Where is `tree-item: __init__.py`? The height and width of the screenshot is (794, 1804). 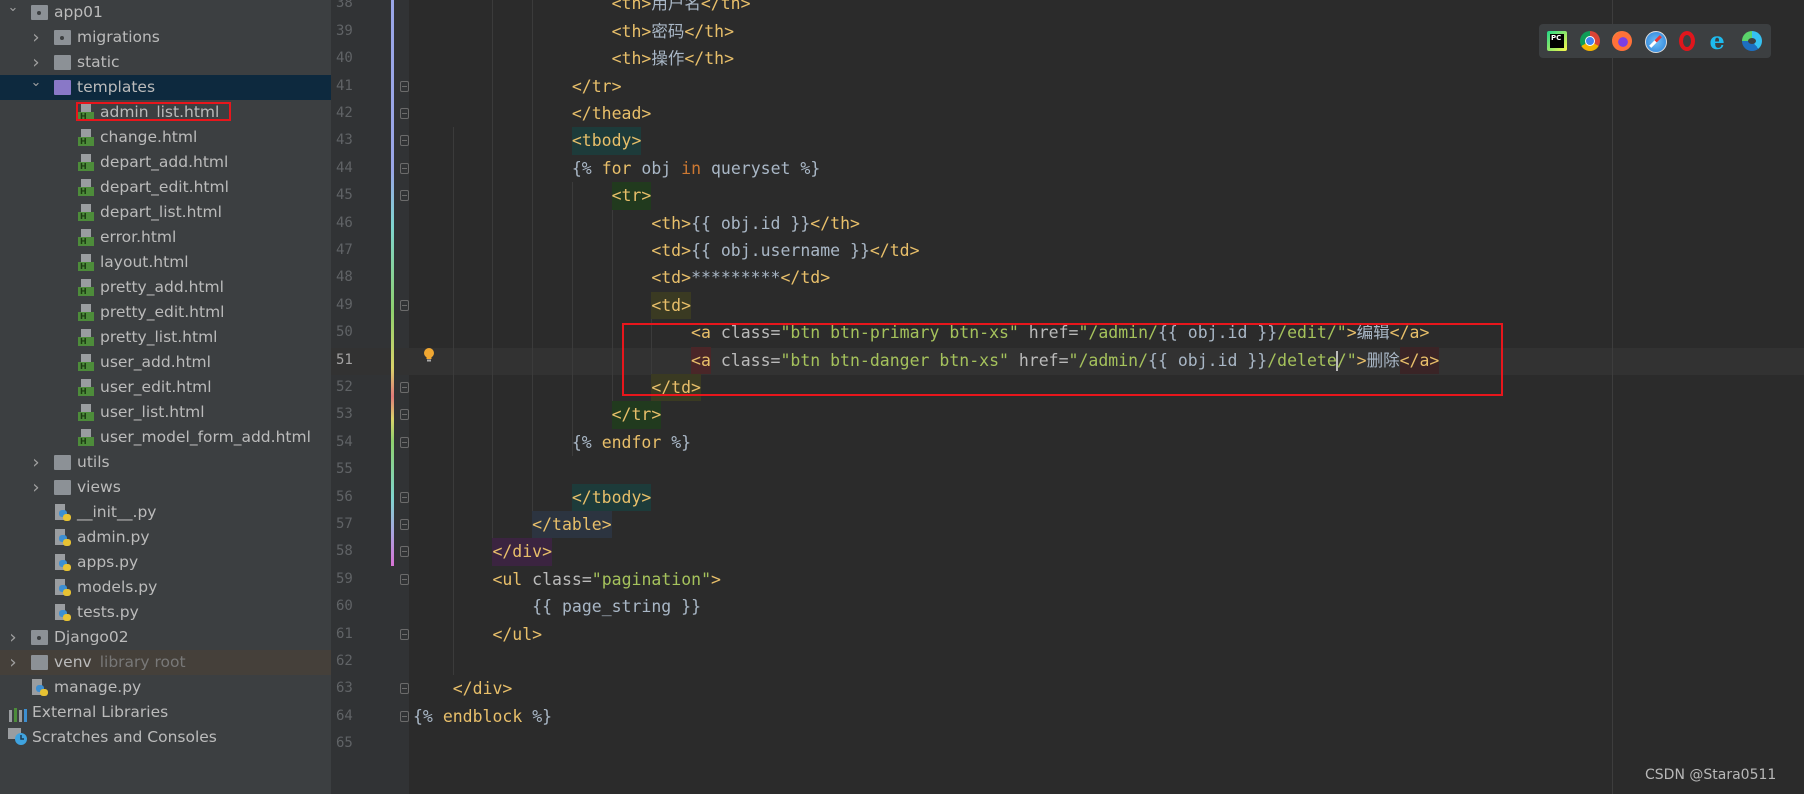 tree-item: __init__.py is located at coordinates (165, 512).